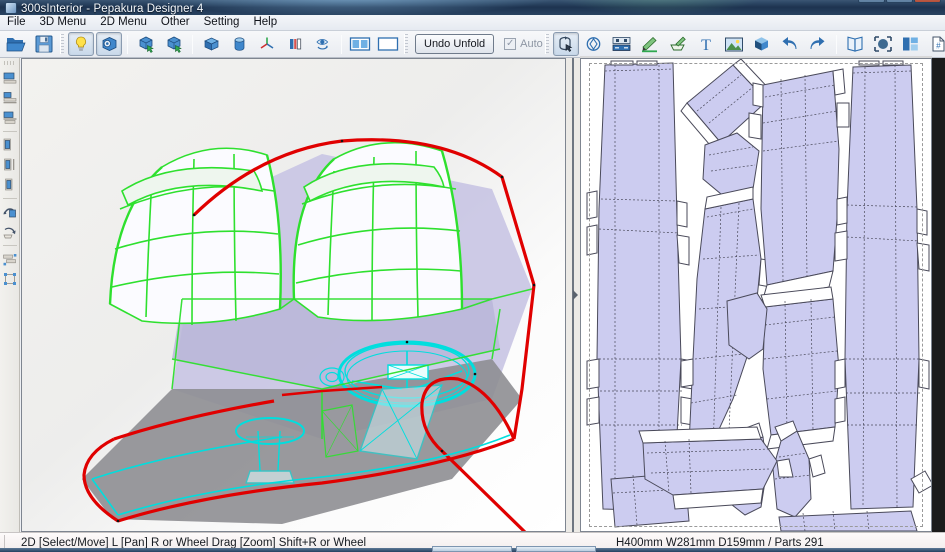  I want to click on axis-tripod-icon, so click(267, 43).